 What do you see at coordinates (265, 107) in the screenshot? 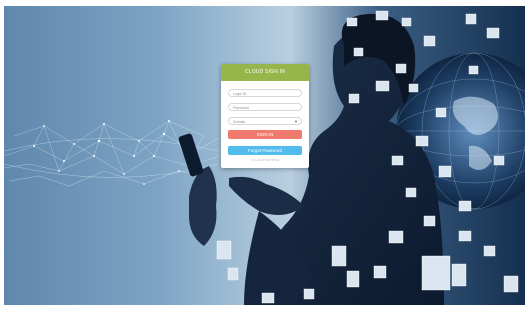
I see `password-input: Password` at bounding box center [265, 107].